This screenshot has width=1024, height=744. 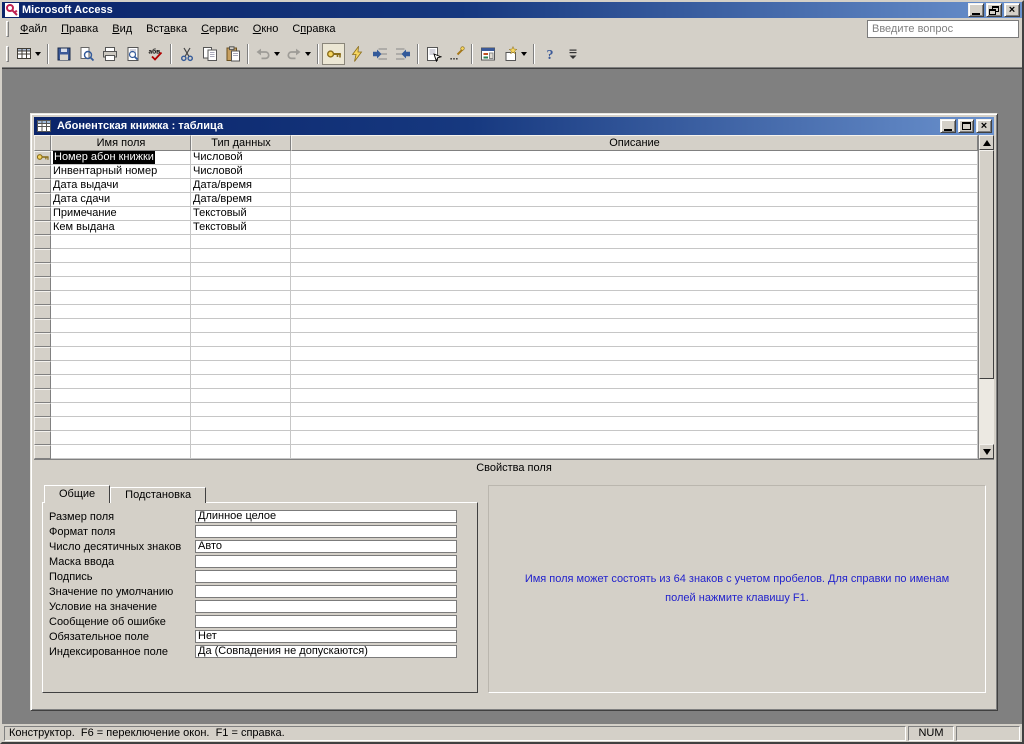 I want to click on property-value-field: Длинное целое, so click(x=326, y=516).